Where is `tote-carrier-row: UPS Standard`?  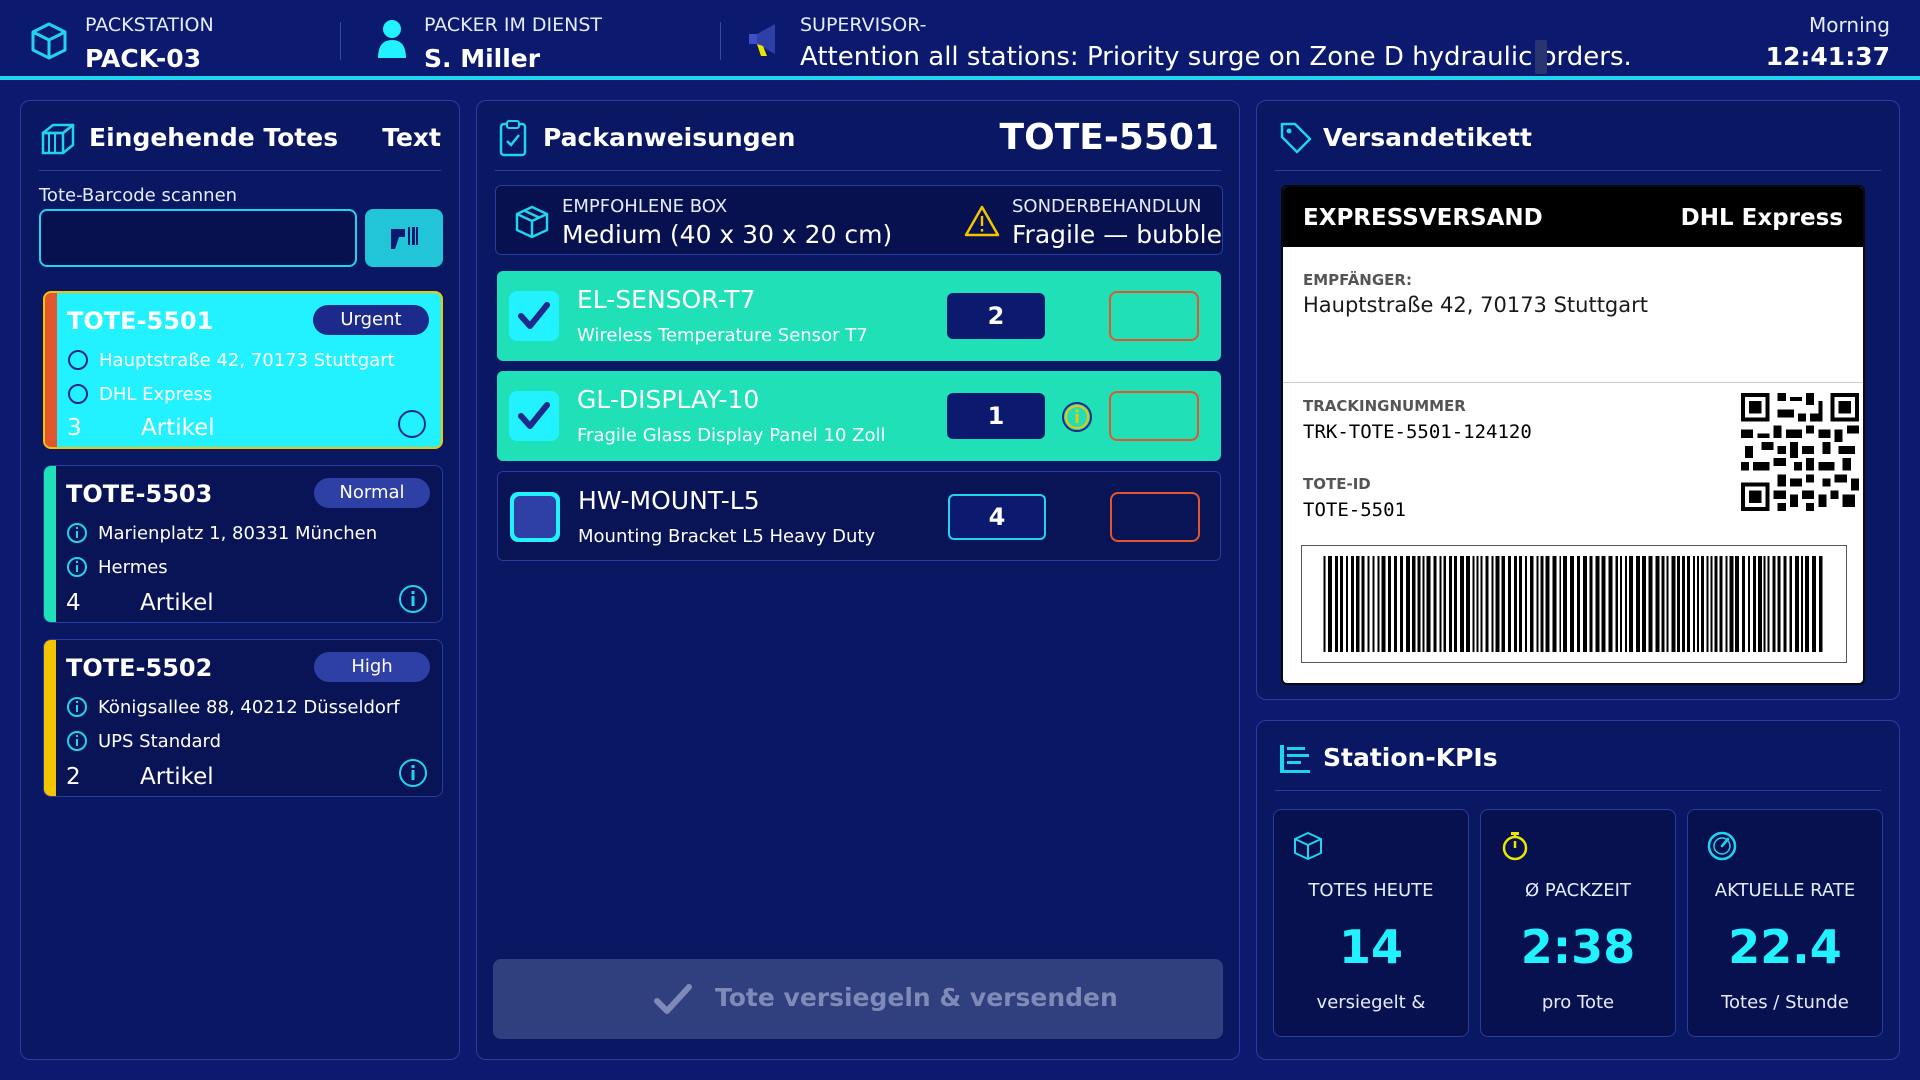
tote-carrier-row: UPS Standard is located at coordinates (143, 741).